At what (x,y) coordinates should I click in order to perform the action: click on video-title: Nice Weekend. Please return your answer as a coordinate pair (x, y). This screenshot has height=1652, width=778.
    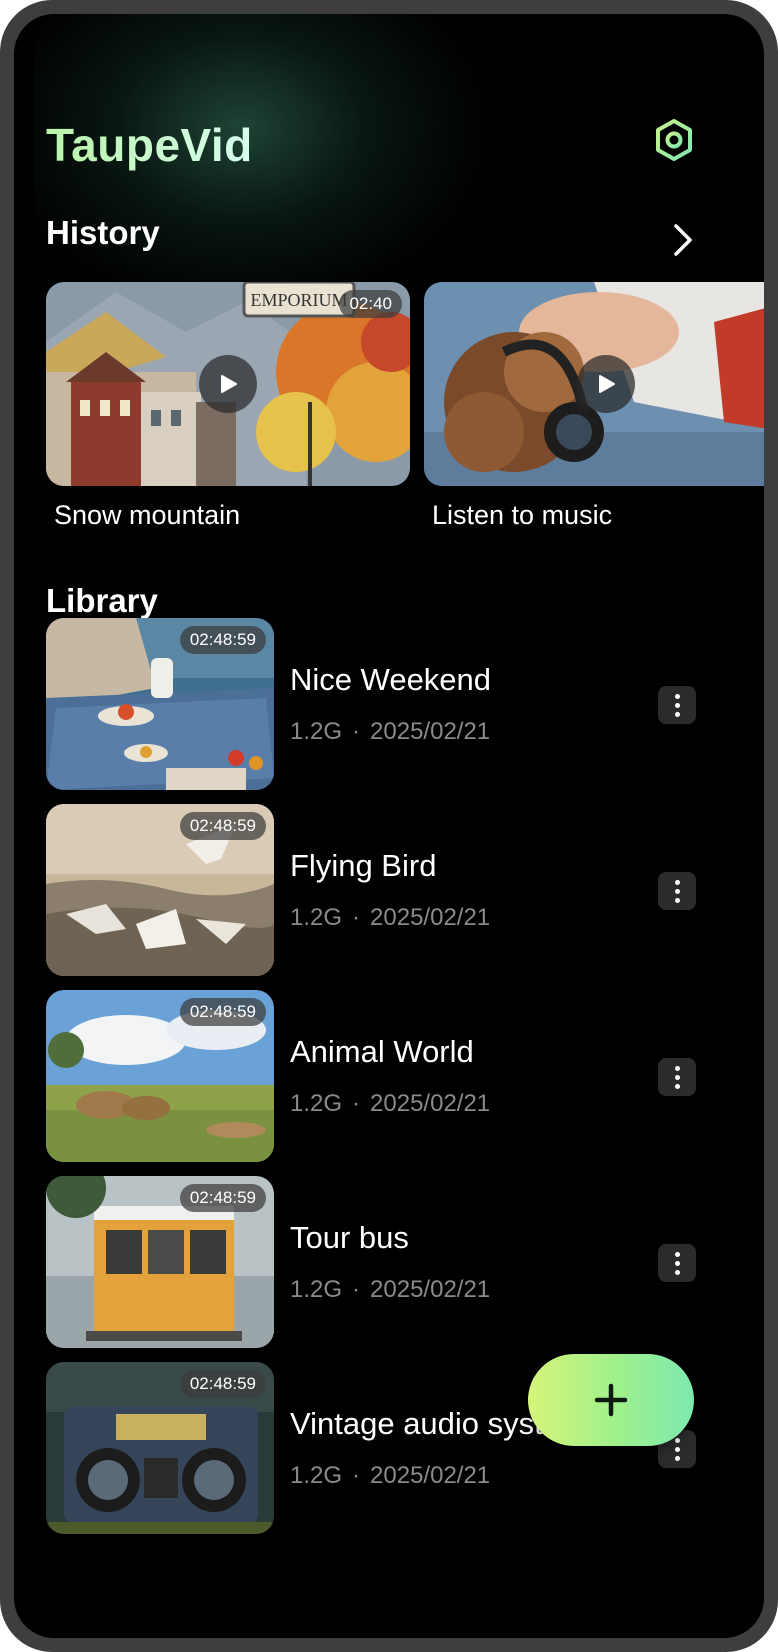
    Looking at the image, I should click on (391, 679).